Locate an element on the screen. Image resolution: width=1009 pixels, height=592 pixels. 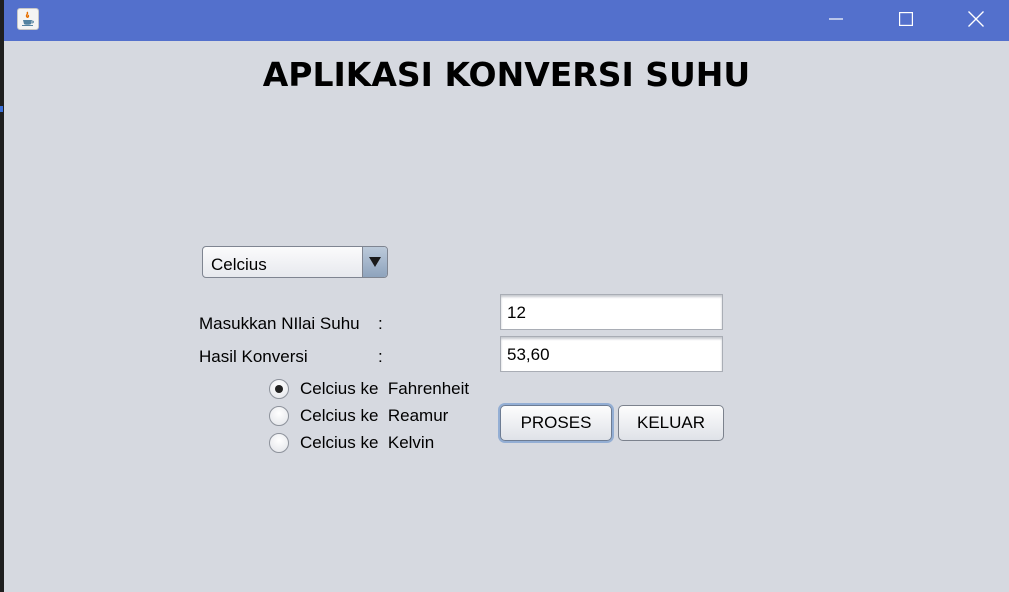
dropdown-arrow-button is located at coordinates (374, 262).